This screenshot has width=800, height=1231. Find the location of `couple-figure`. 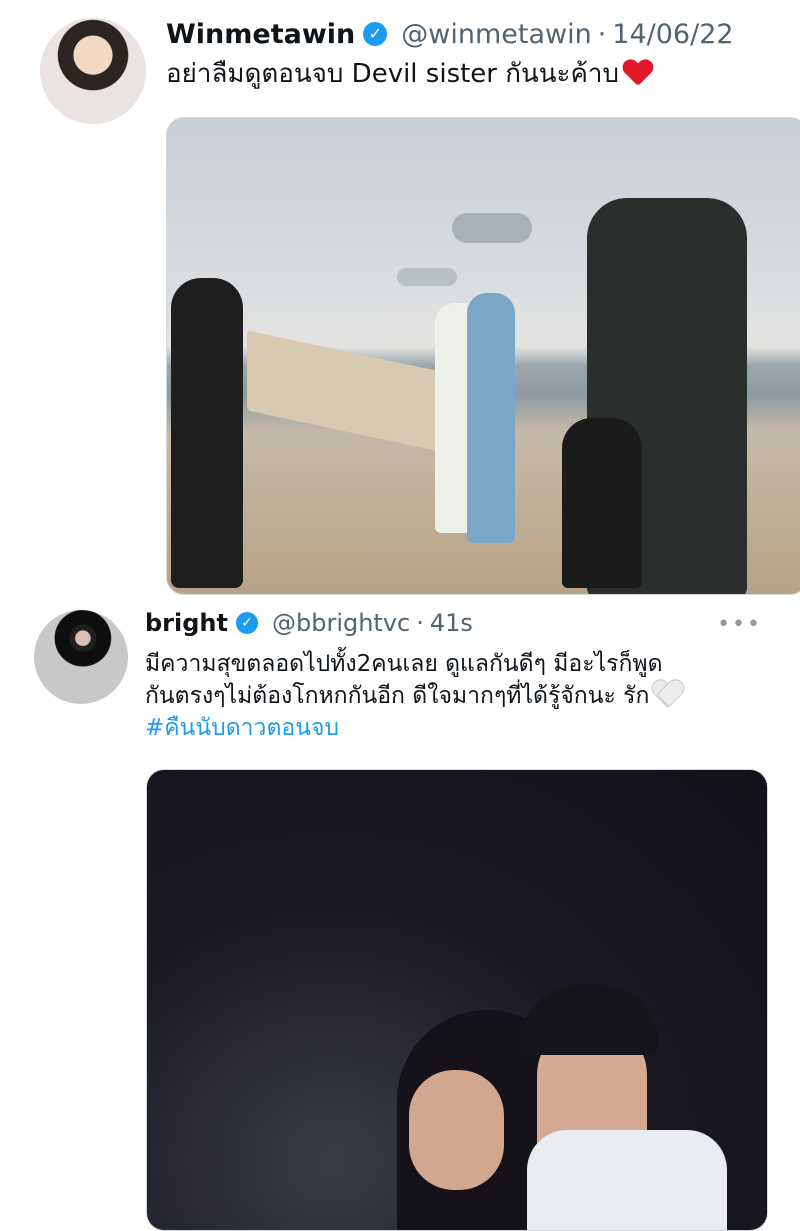

couple-figure is located at coordinates (491, 418).